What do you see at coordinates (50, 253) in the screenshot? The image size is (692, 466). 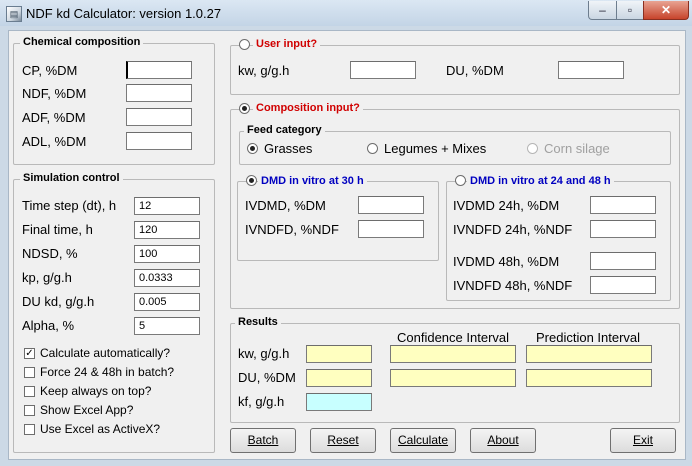 I see `ndsd-label: NDSD, %` at bounding box center [50, 253].